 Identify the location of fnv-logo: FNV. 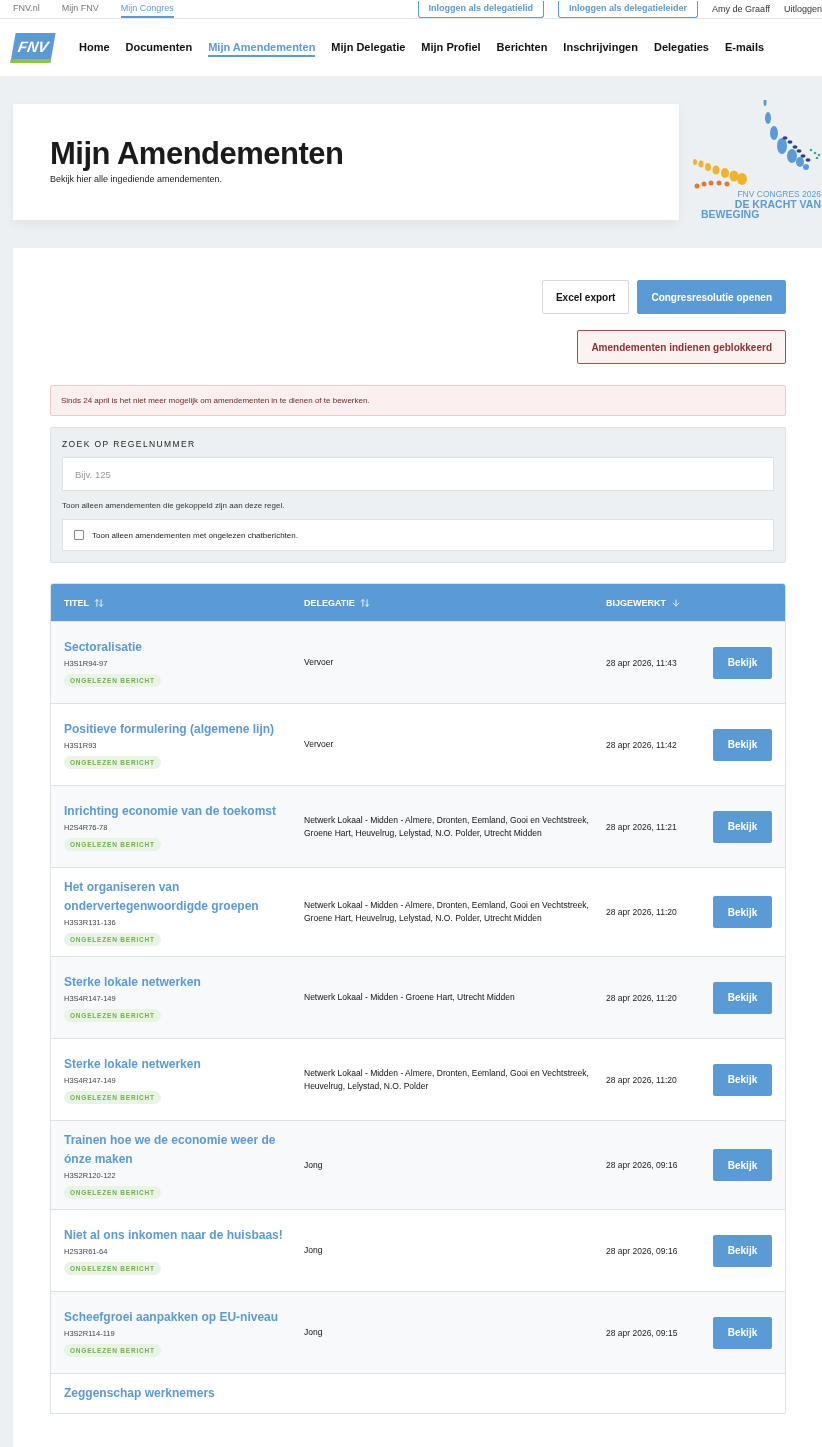
(33, 47).